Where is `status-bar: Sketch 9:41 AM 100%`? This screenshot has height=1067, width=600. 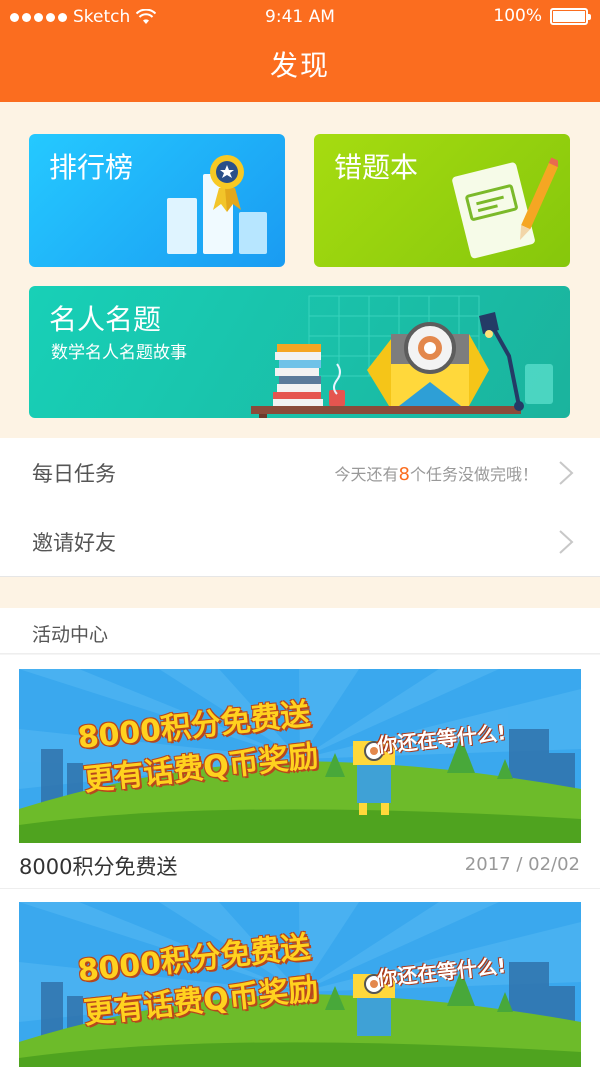
status-bar: Sketch 9:41 AM 100% is located at coordinates (300, 17).